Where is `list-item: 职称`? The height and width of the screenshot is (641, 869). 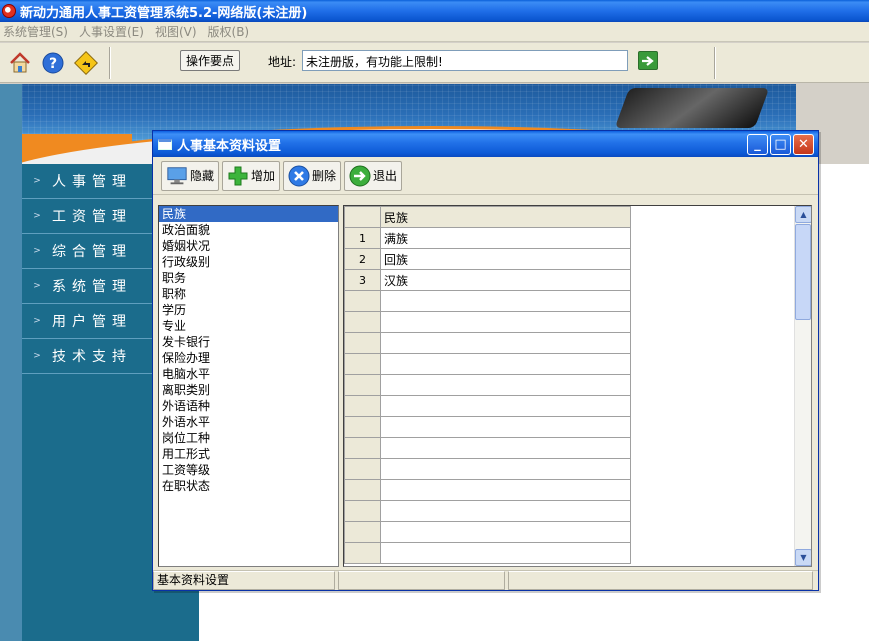
list-item: 职称 is located at coordinates (248, 294).